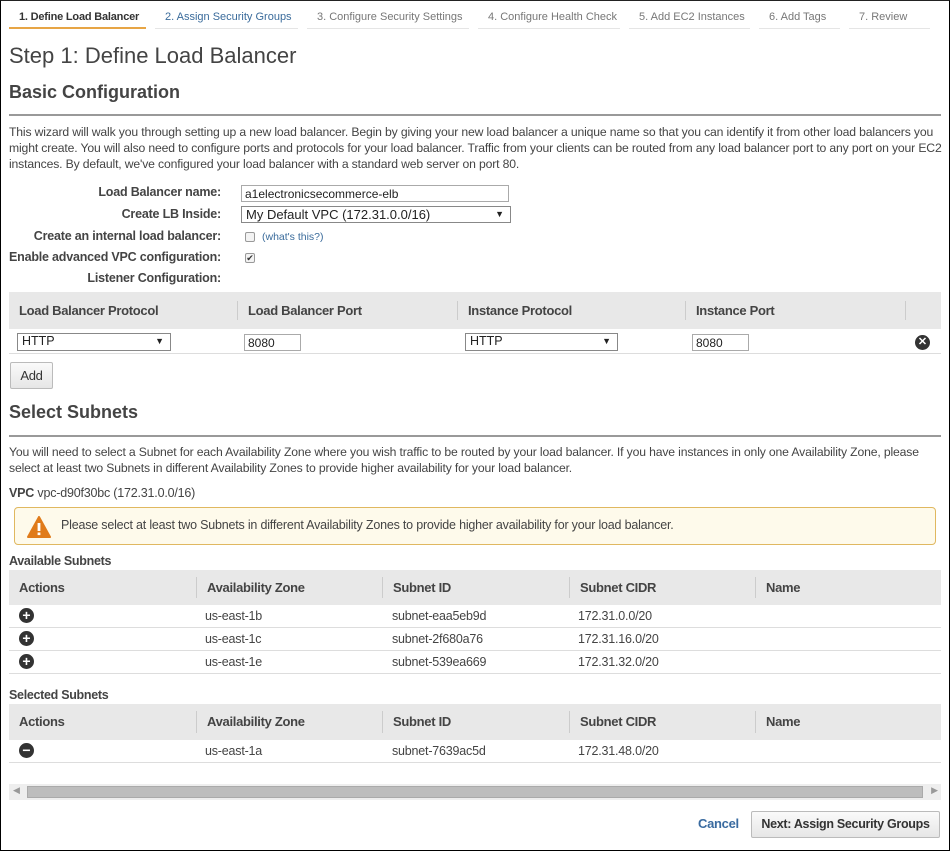 This screenshot has width=950, height=851. I want to click on vpc-select-value: My Default VPC (172.31.0.0/16), so click(338, 214).